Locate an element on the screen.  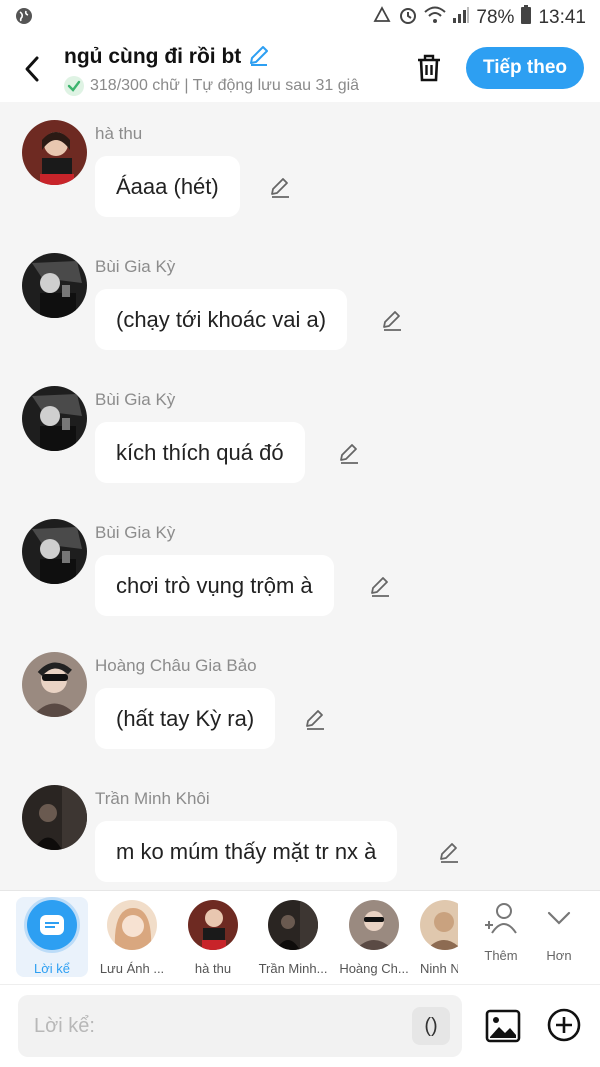
battery-percent: 78% is located at coordinates (495, 17).